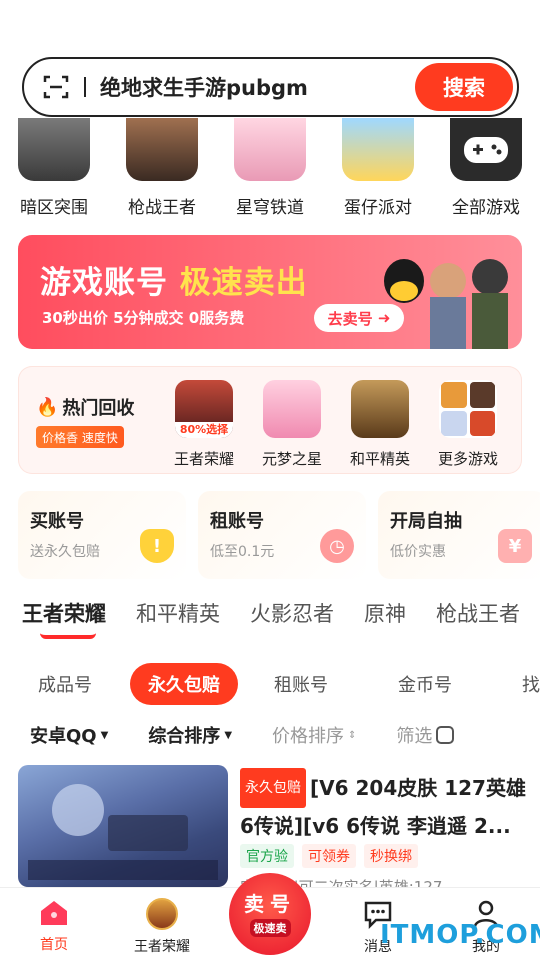 This screenshot has height=960, width=540. Describe the element at coordinates (380, 409) in the screenshot. I see `hpjy-icon` at that location.